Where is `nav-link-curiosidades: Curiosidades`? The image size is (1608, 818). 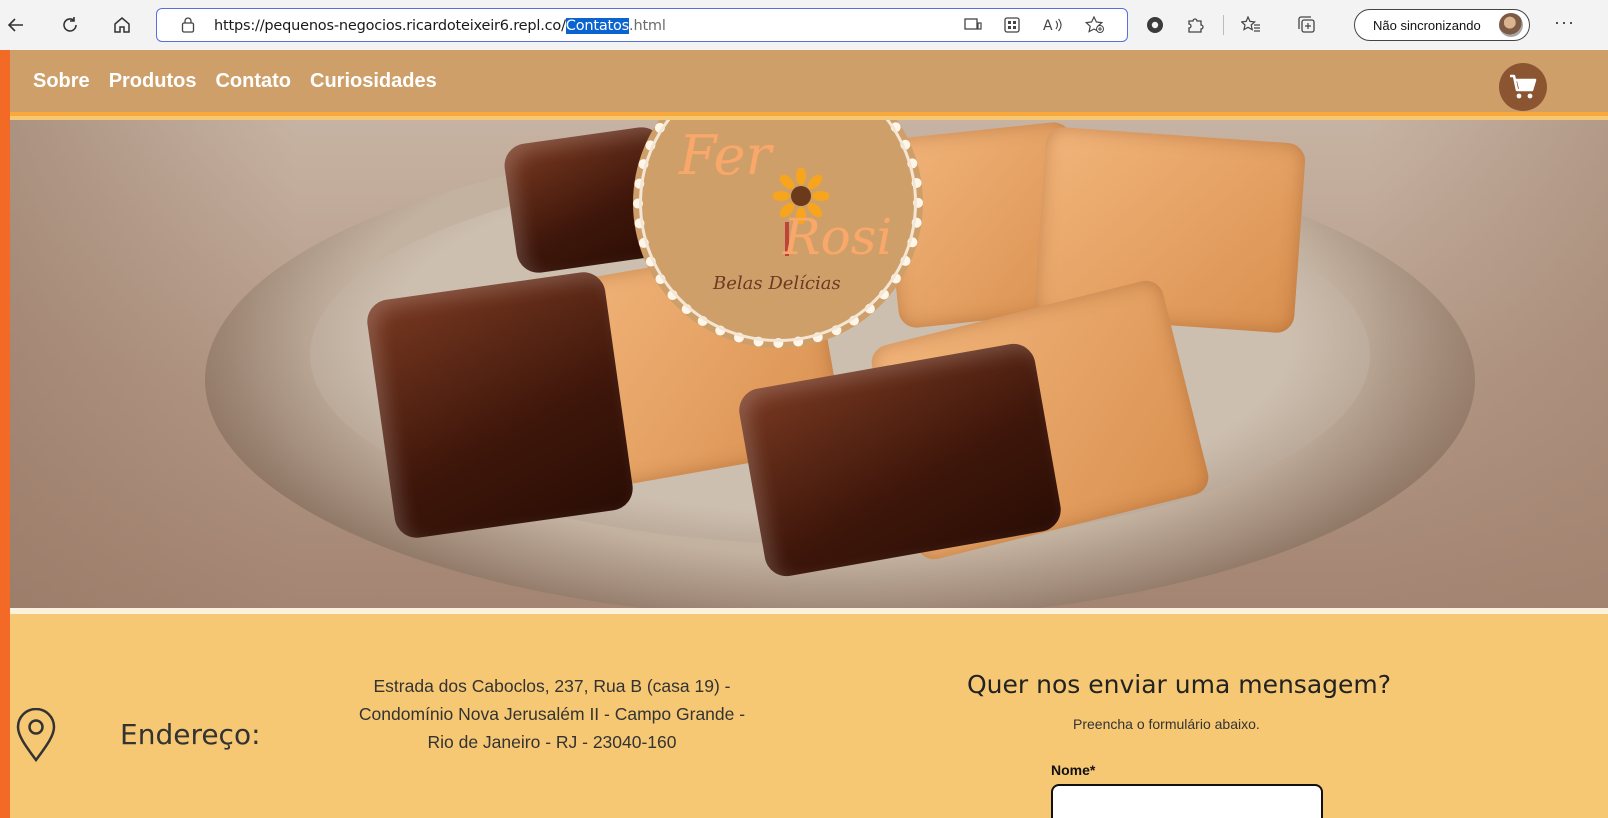
nav-link-curiosidades: Curiosidades is located at coordinates (373, 81).